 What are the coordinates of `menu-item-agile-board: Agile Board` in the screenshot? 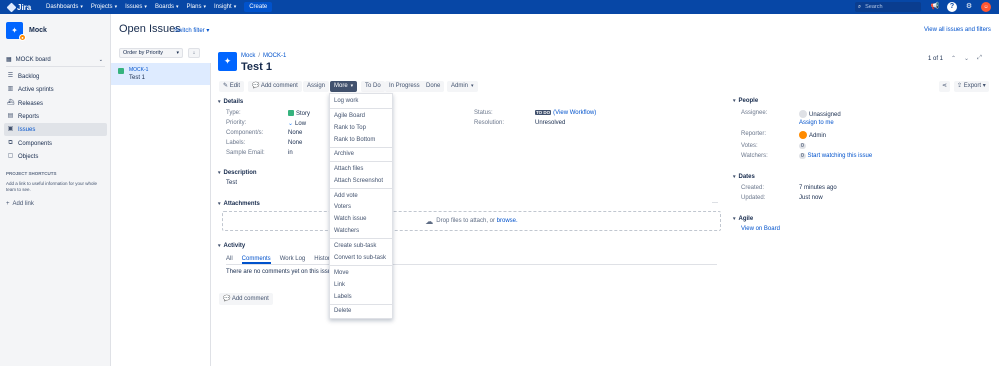 It's located at (349, 116).